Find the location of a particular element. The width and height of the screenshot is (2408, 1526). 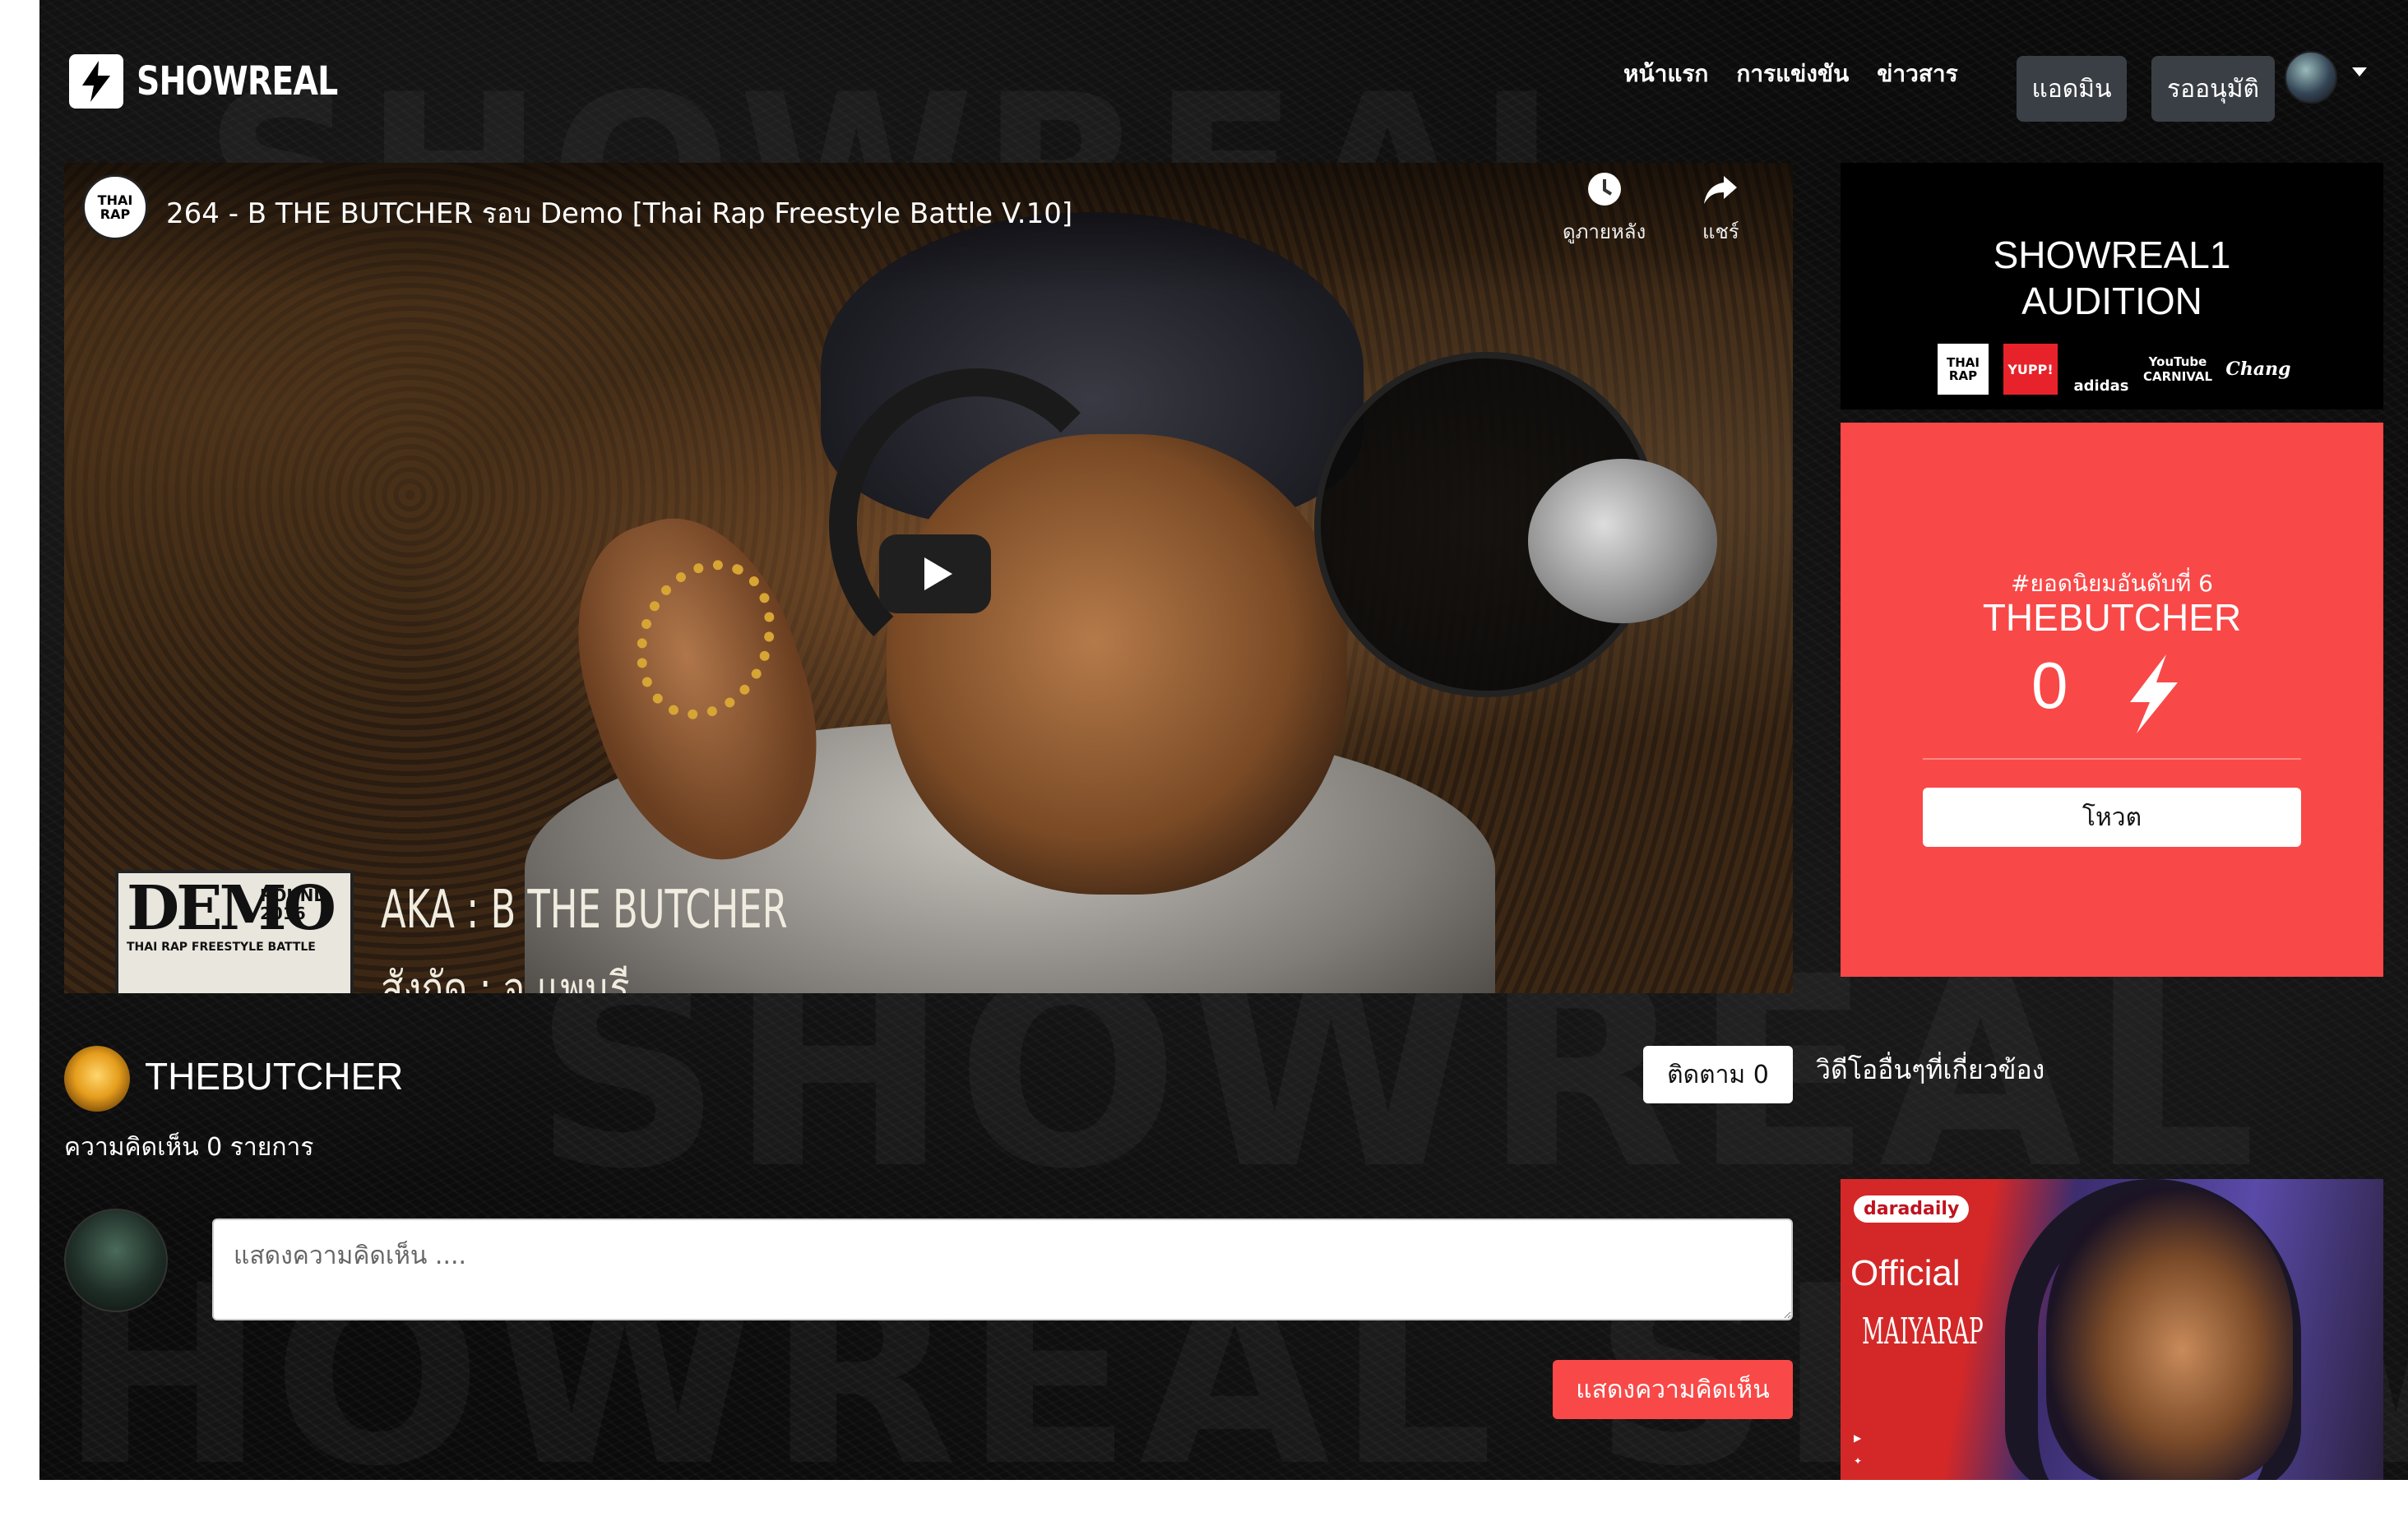

share-button: แชร์ is located at coordinates (1720, 209).